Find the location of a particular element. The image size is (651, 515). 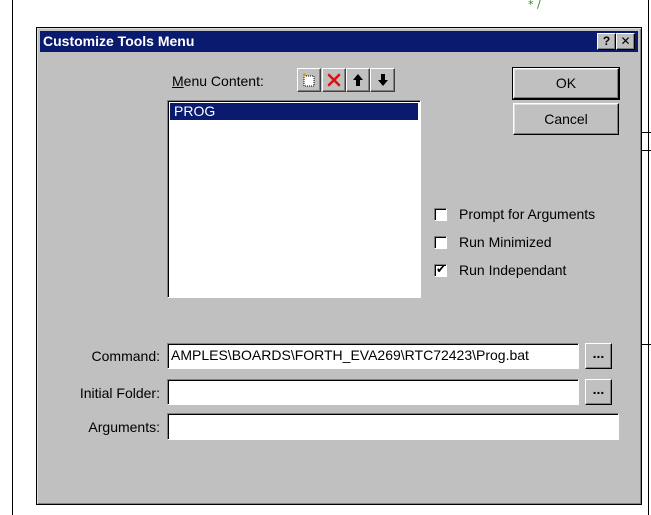

move-down-button is located at coordinates (382, 80).